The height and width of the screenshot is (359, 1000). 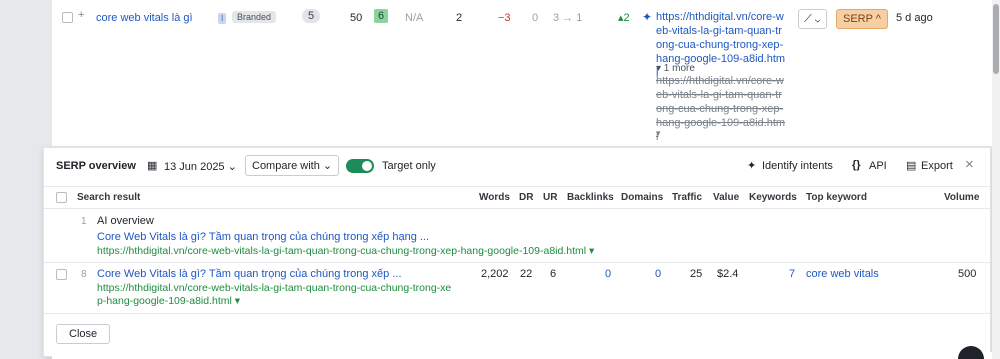 I want to click on branded-tag: Branded, so click(x=254, y=17).